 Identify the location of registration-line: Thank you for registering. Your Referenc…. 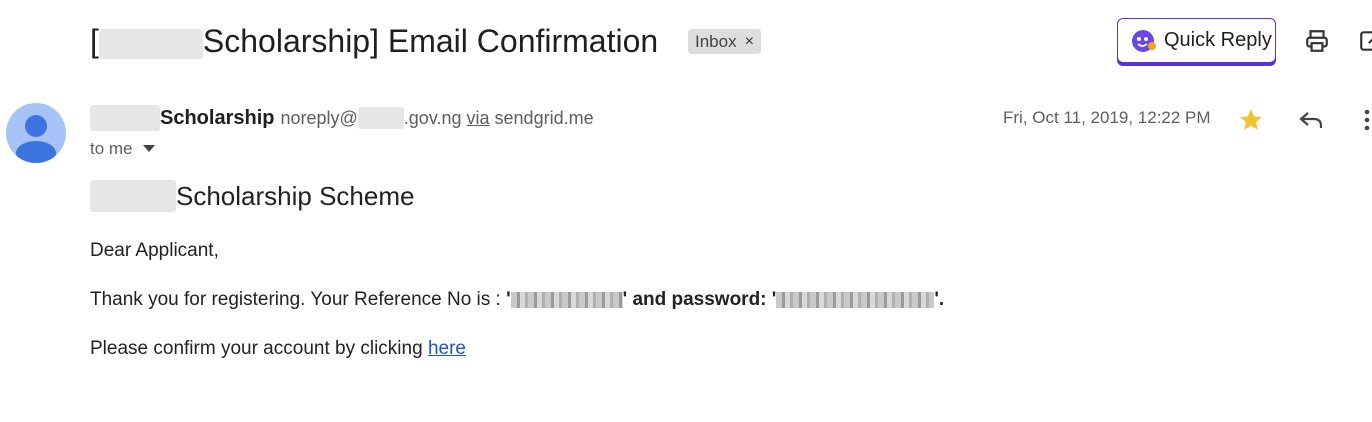
(517, 300).